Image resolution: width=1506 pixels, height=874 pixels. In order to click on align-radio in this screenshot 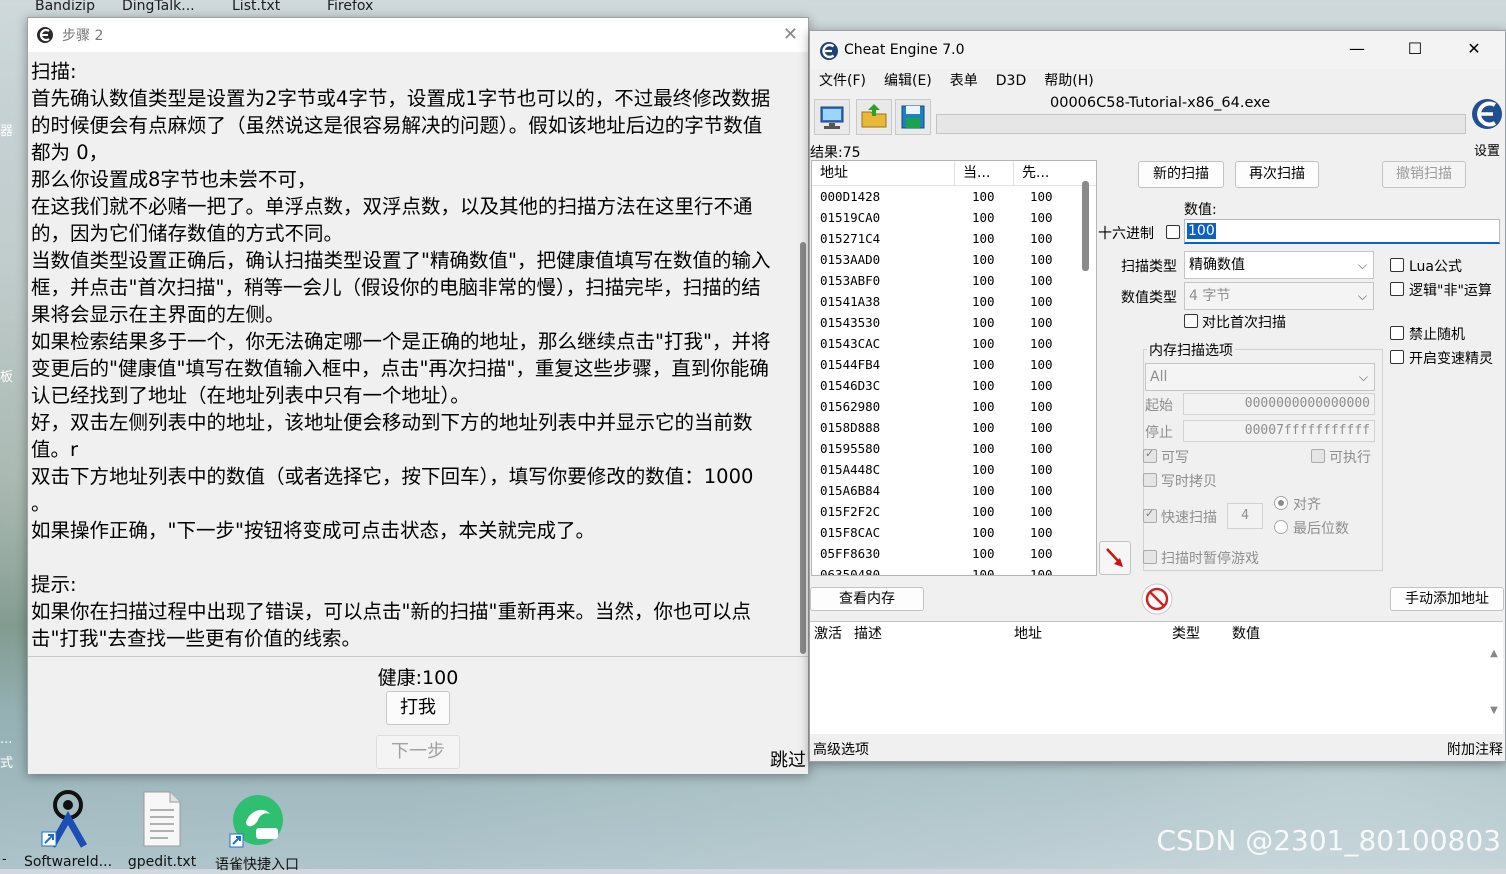, I will do `click(1281, 503)`.